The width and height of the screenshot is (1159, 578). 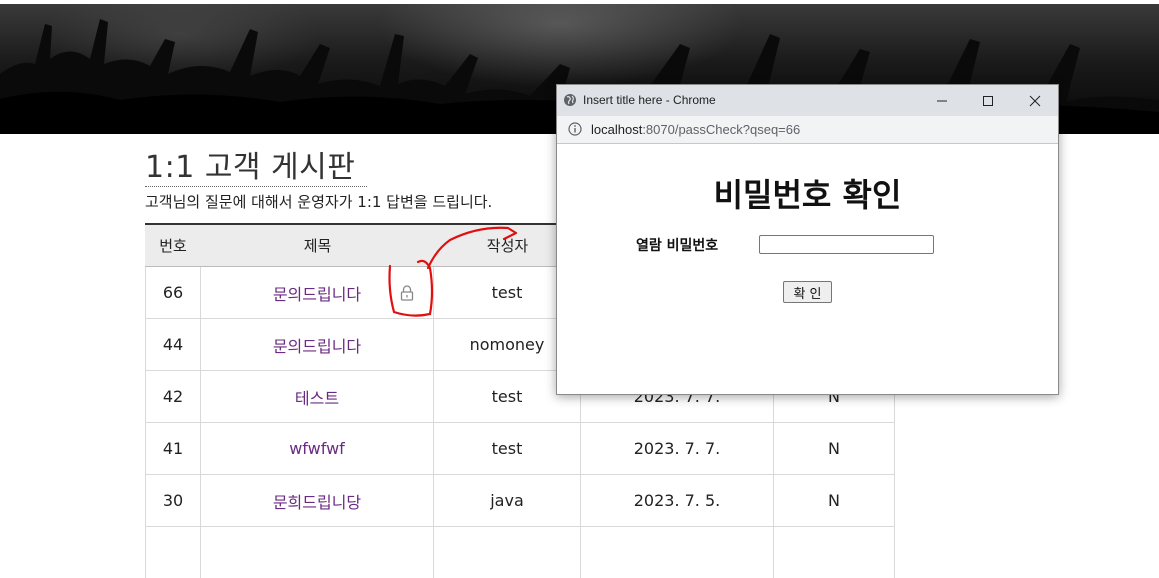 I want to click on row-title-link: wfwfwf, so click(x=317, y=448).